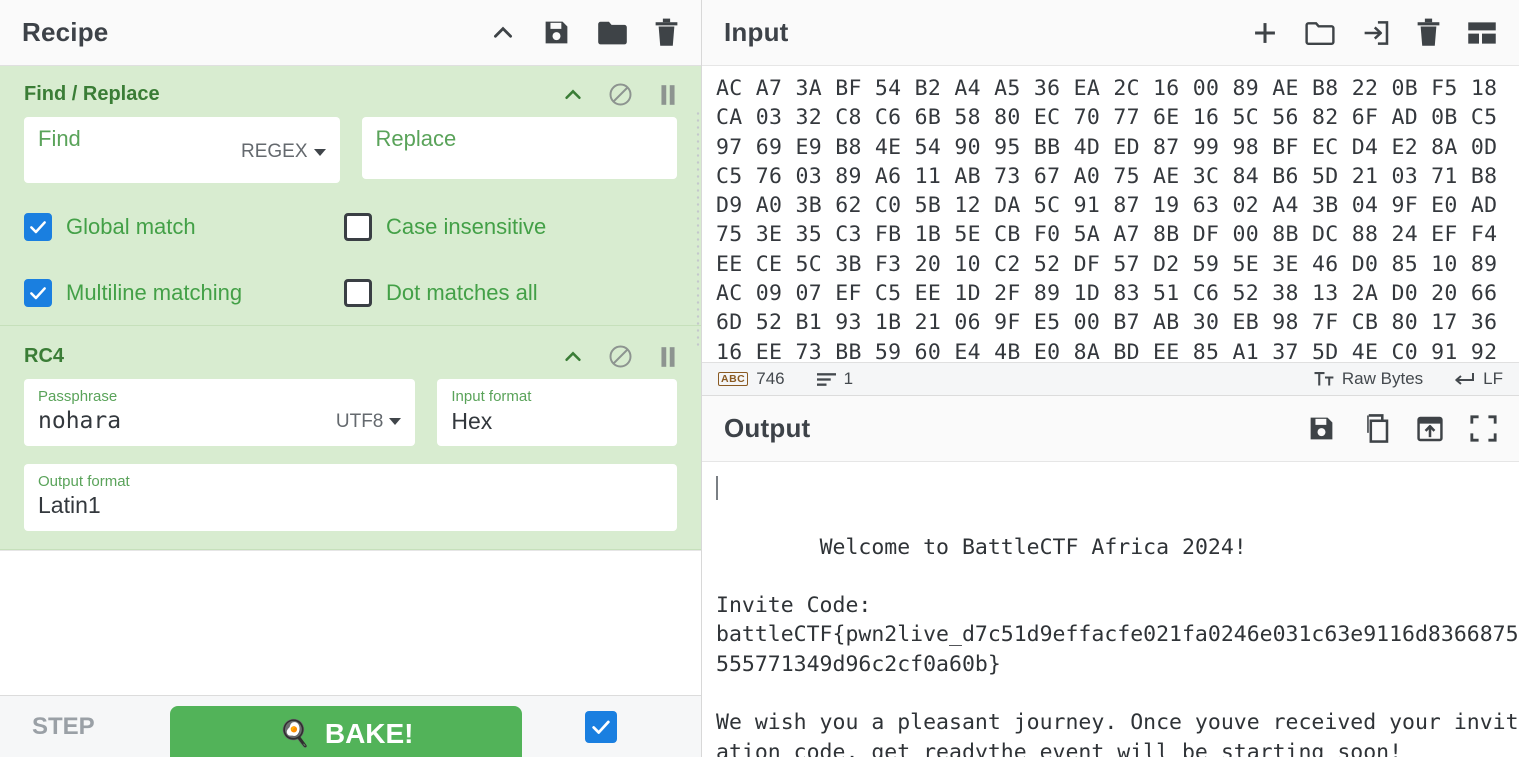 This screenshot has height=757, width=1519. What do you see at coordinates (182, 150) in the screenshot?
I see `find-field: Find REGEX` at bounding box center [182, 150].